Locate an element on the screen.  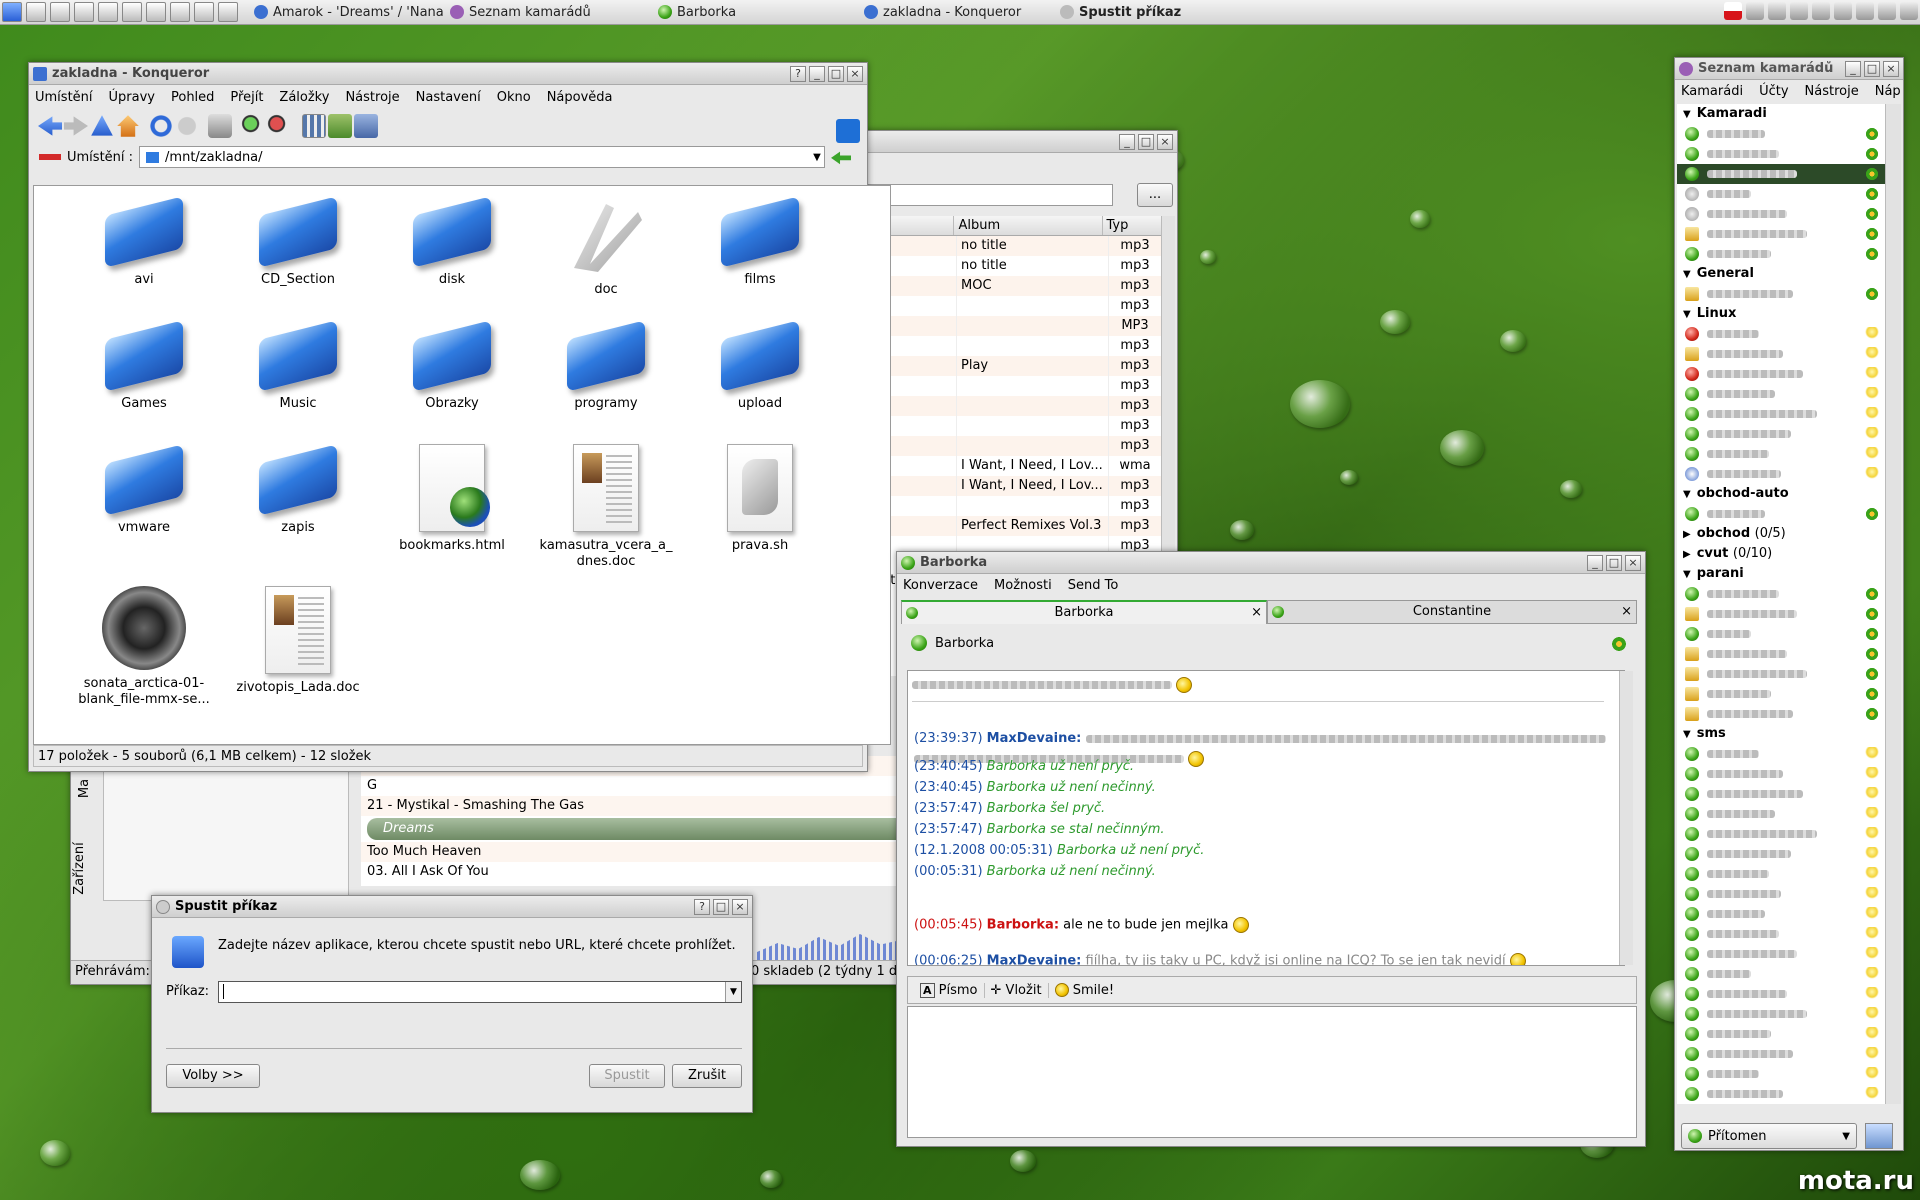
file-item: upload is located at coordinates (760, 366).